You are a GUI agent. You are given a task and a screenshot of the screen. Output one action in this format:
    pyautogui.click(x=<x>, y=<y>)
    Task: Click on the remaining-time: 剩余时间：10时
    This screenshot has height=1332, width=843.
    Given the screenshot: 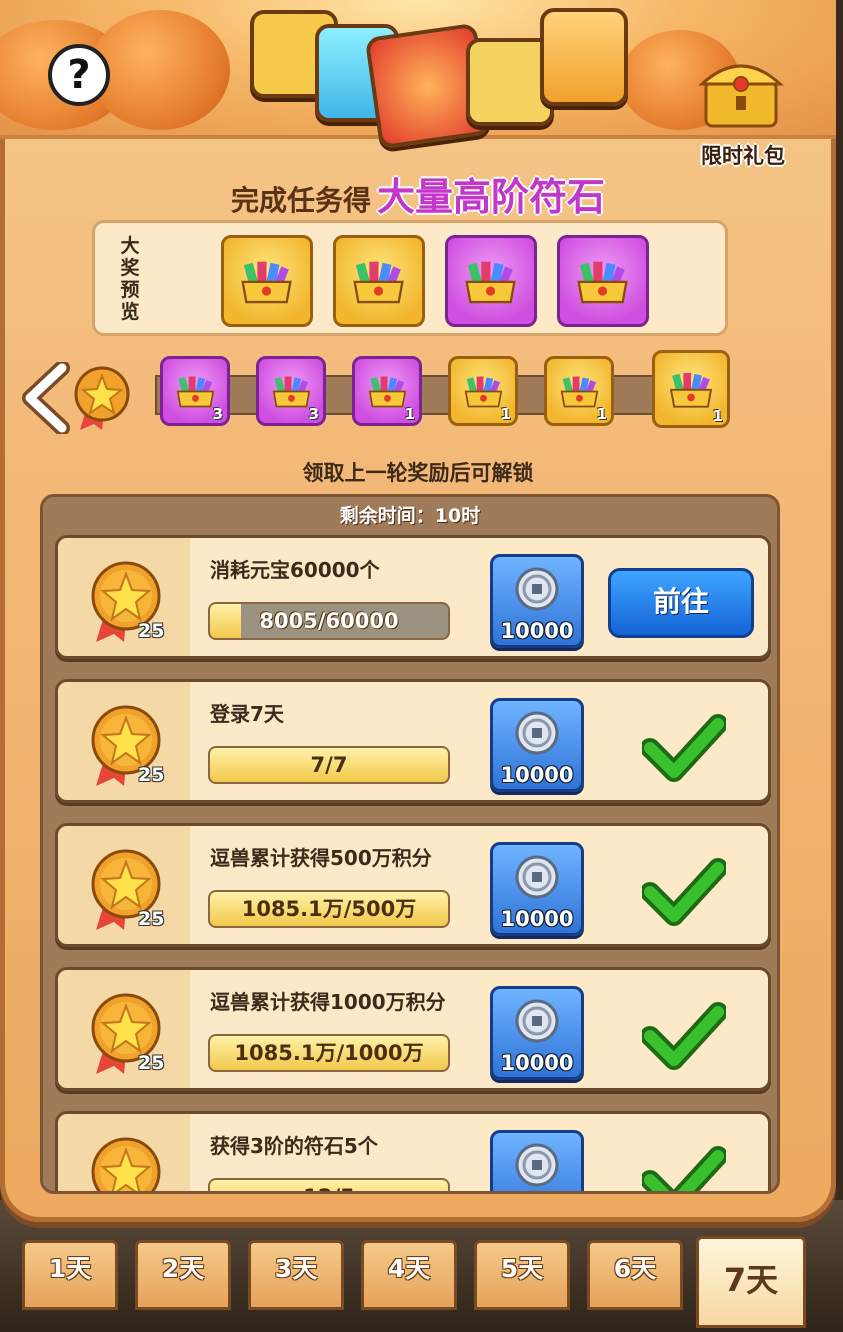 What is the action you would take?
    pyautogui.click(x=410, y=516)
    